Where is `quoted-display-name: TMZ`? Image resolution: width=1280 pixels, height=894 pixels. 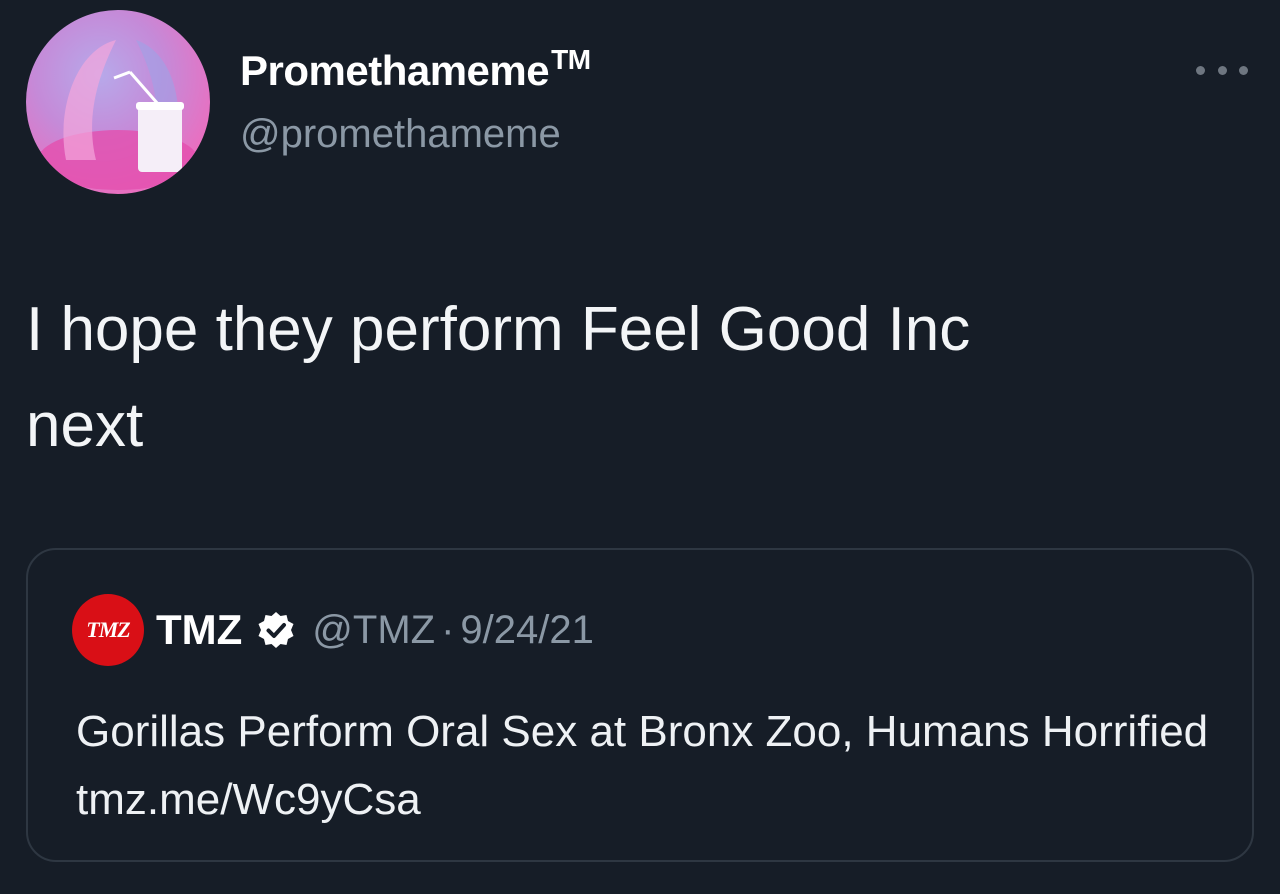 quoted-display-name: TMZ is located at coordinates (199, 630).